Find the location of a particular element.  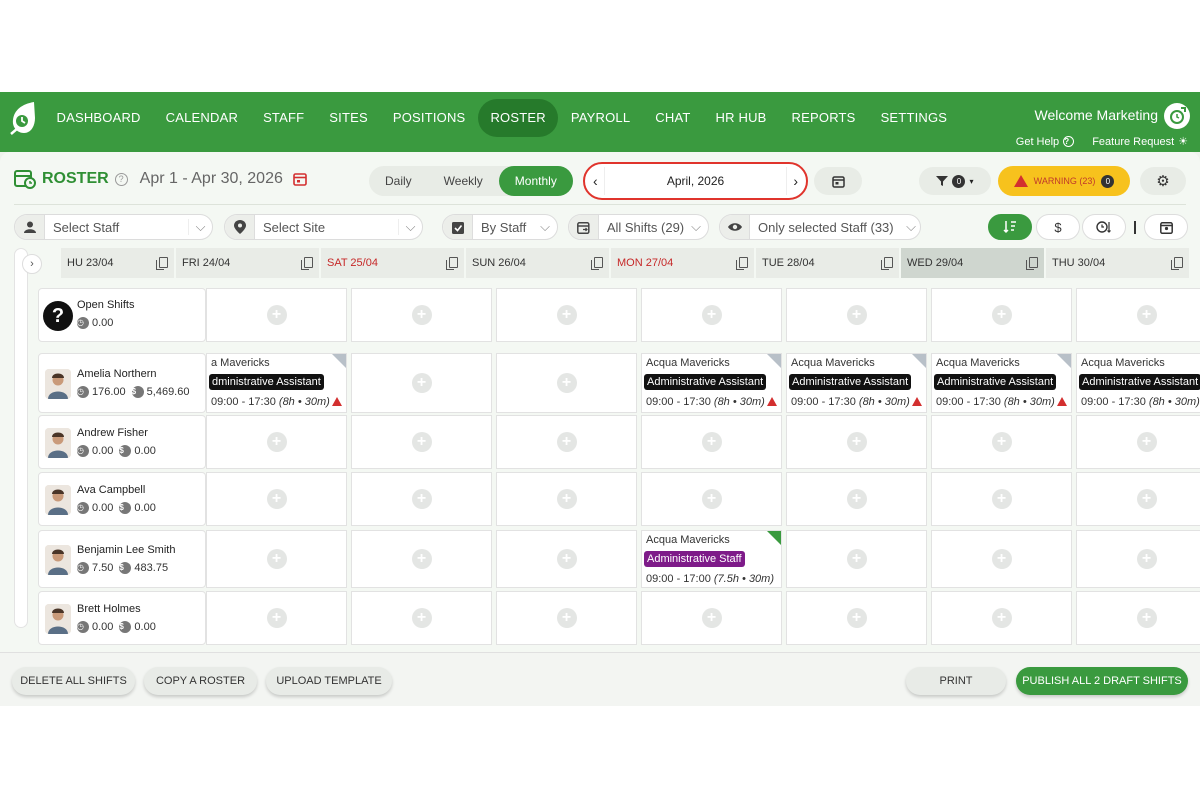

date-picker-button is located at coordinates (838, 181).